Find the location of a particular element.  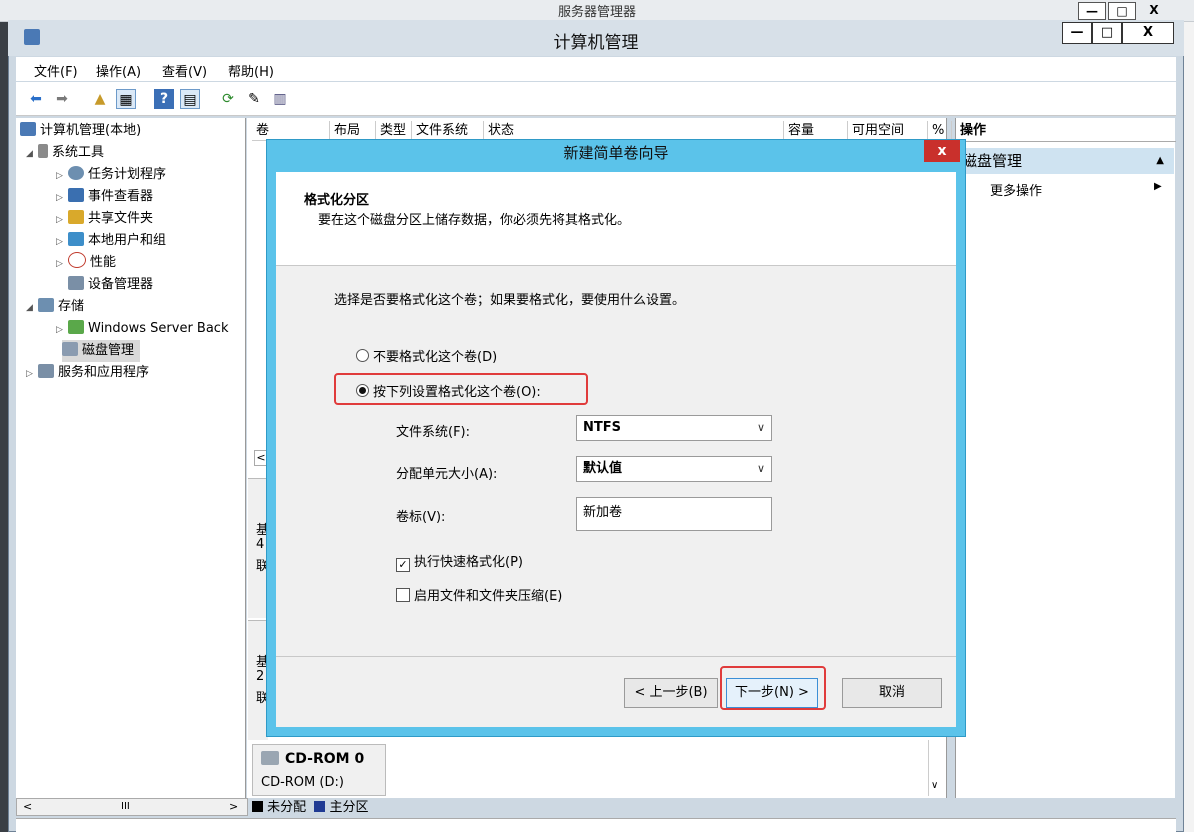

quick-format-checkbox: ✓ 执行快速格式化(P) is located at coordinates (459, 561).